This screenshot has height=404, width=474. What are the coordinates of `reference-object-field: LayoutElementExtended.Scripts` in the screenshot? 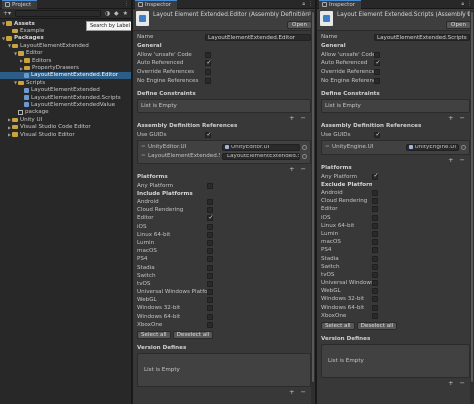 It's located at (261, 156).